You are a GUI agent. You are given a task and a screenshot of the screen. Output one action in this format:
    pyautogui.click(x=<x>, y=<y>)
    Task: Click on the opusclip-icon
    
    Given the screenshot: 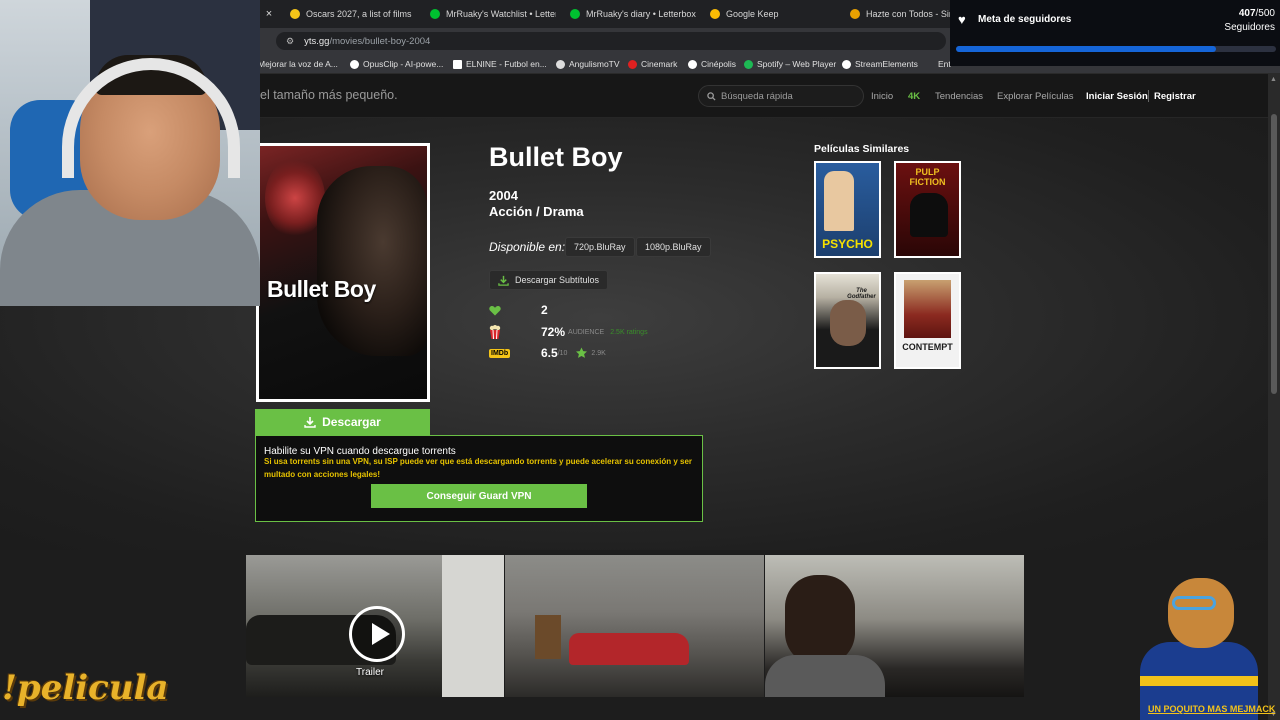 What is the action you would take?
    pyautogui.click(x=354, y=64)
    